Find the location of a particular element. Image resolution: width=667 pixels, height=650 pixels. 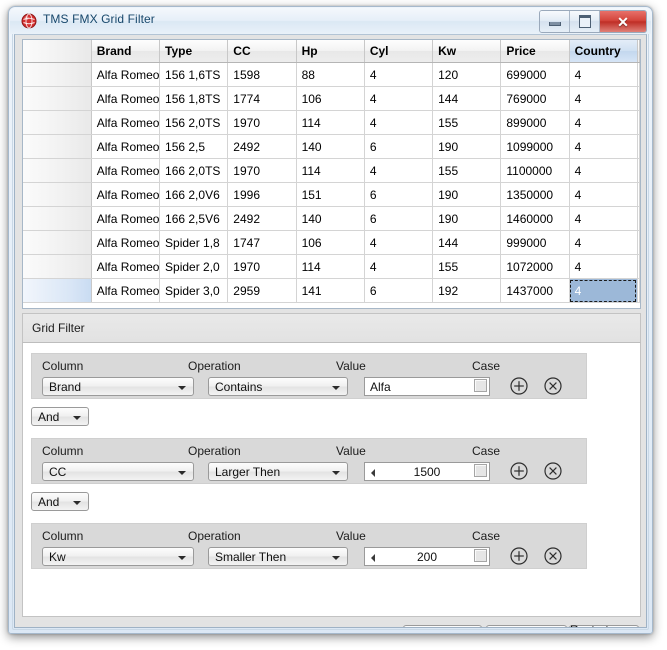

value-input: Alfa is located at coordinates (427, 386).